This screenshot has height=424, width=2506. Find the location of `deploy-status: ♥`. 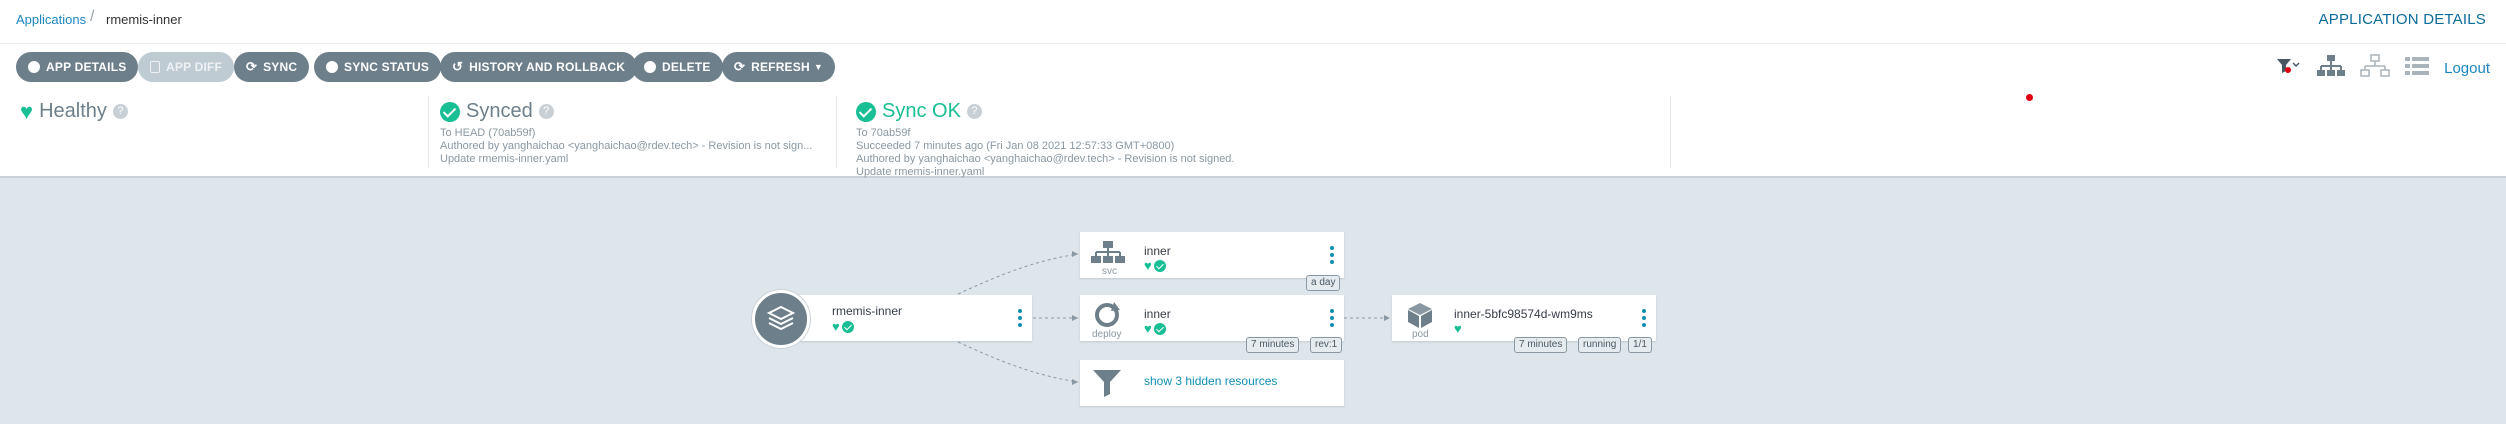

deploy-status: ♥ is located at coordinates (1155, 328).